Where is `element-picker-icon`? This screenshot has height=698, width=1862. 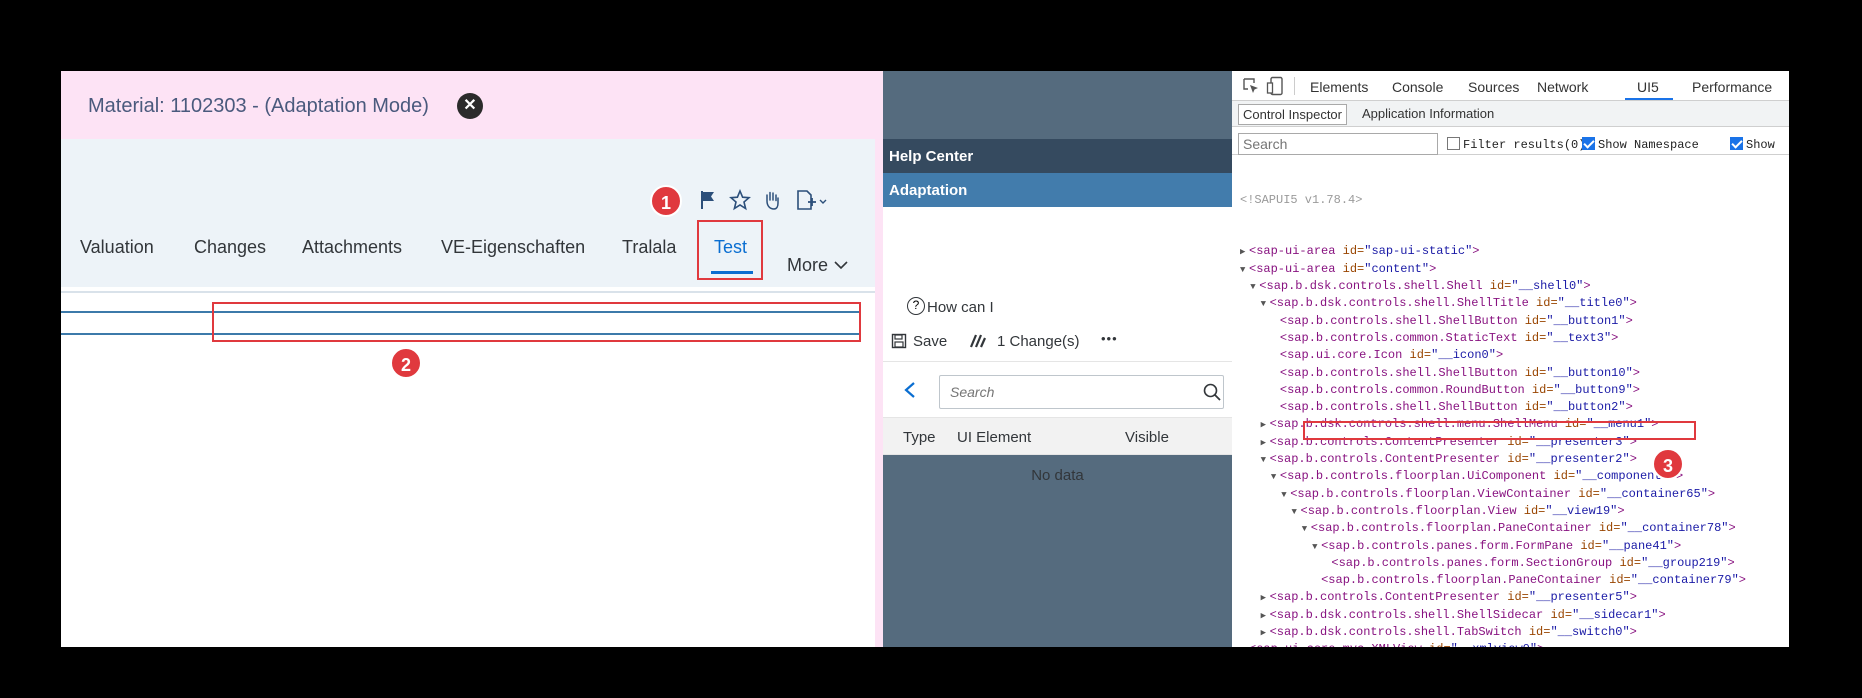
element-picker-icon is located at coordinates (1251, 86).